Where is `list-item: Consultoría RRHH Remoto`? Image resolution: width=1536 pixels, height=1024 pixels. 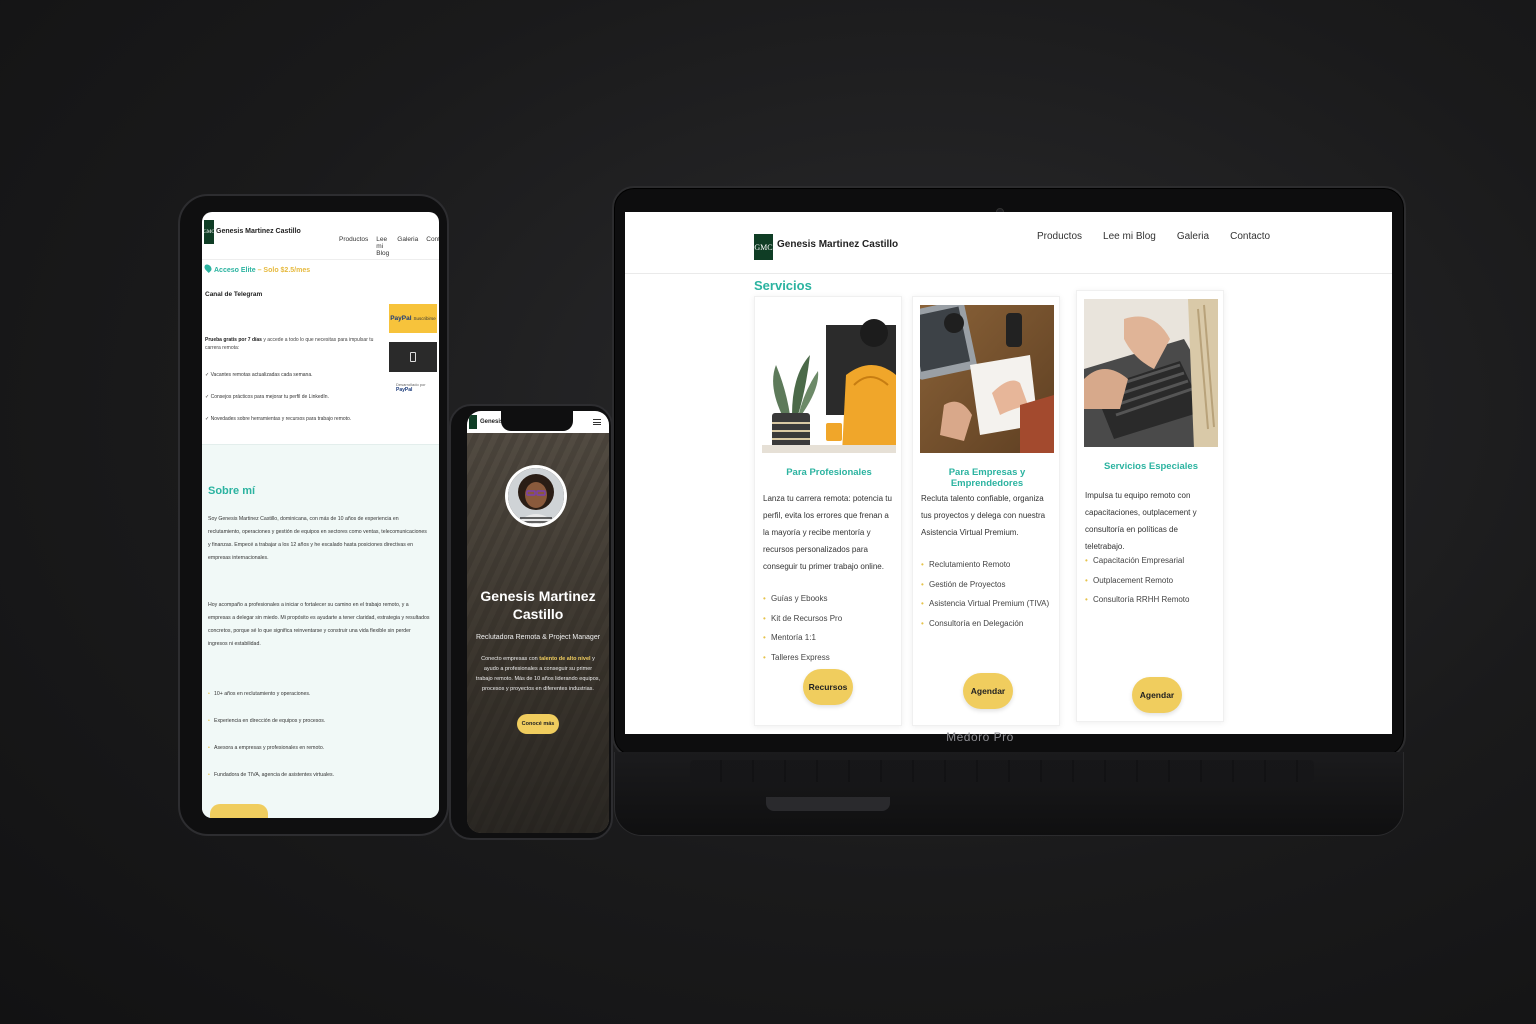
list-item: Consultoría RRHH Remoto is located at coordinates (1152, 600).